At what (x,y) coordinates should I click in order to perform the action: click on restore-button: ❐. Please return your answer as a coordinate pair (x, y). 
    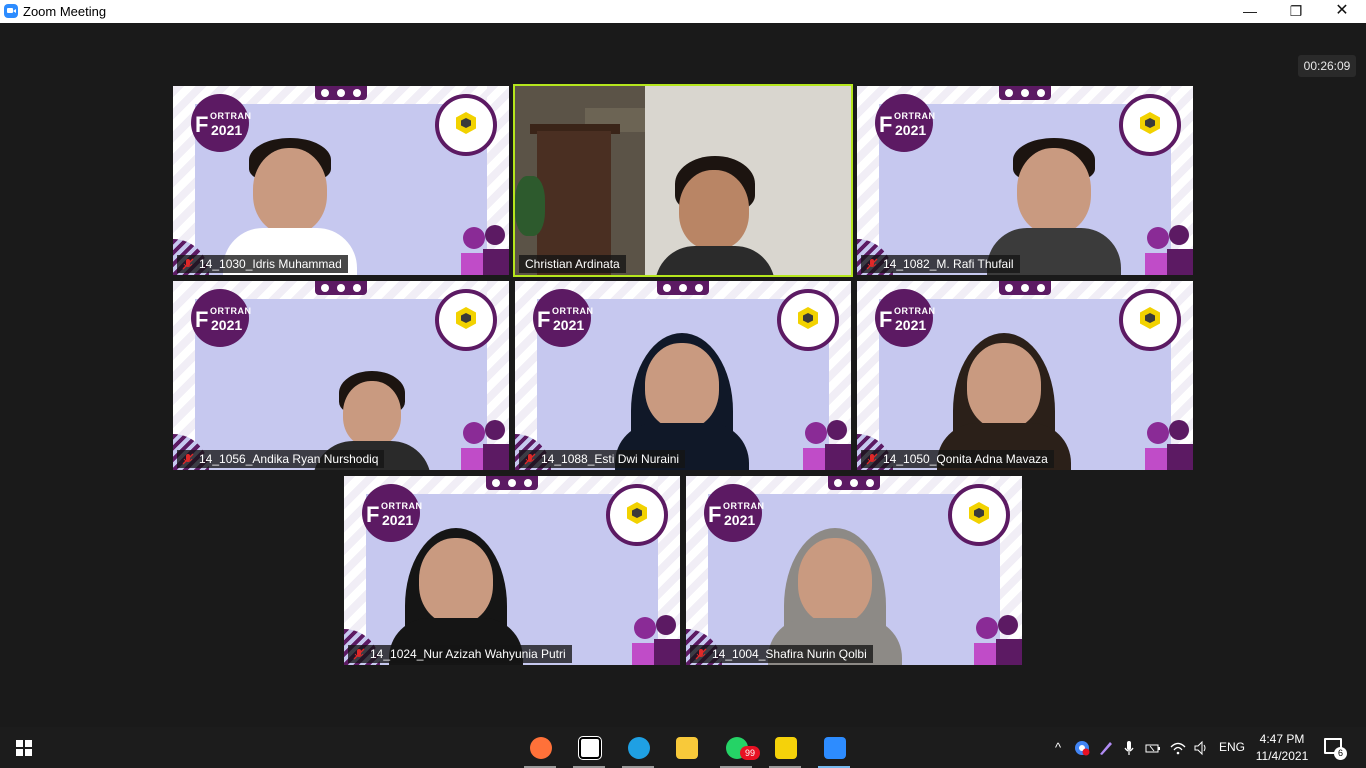
    Looking at the image, I should click on (1296, 11).